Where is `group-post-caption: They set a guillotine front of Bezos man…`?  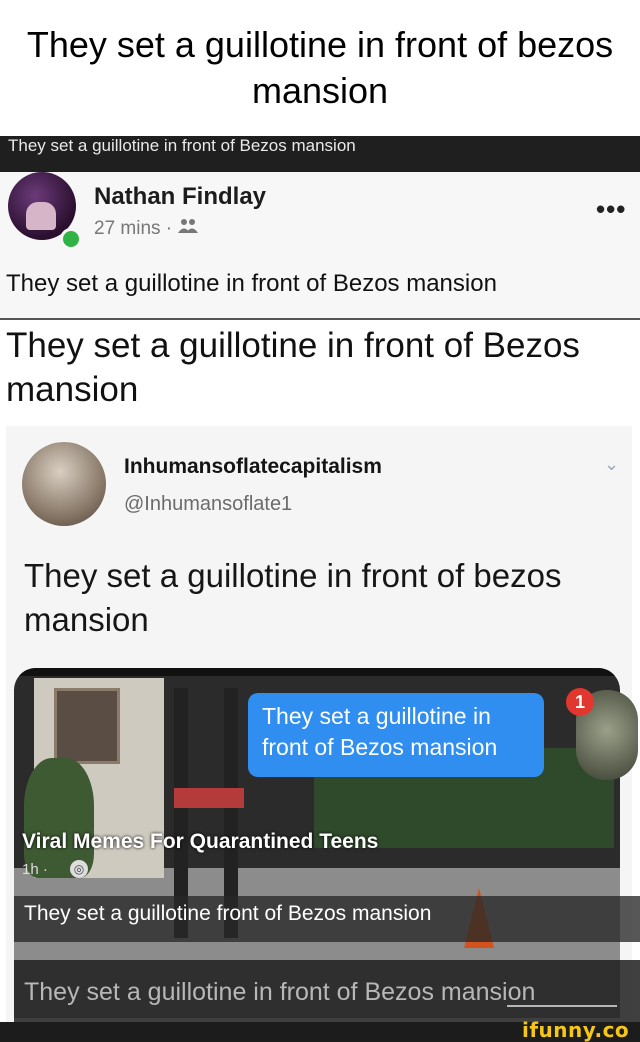 group-post-caption: They set a guillotine front of Bezos man… is located at coordinates (228, 913).